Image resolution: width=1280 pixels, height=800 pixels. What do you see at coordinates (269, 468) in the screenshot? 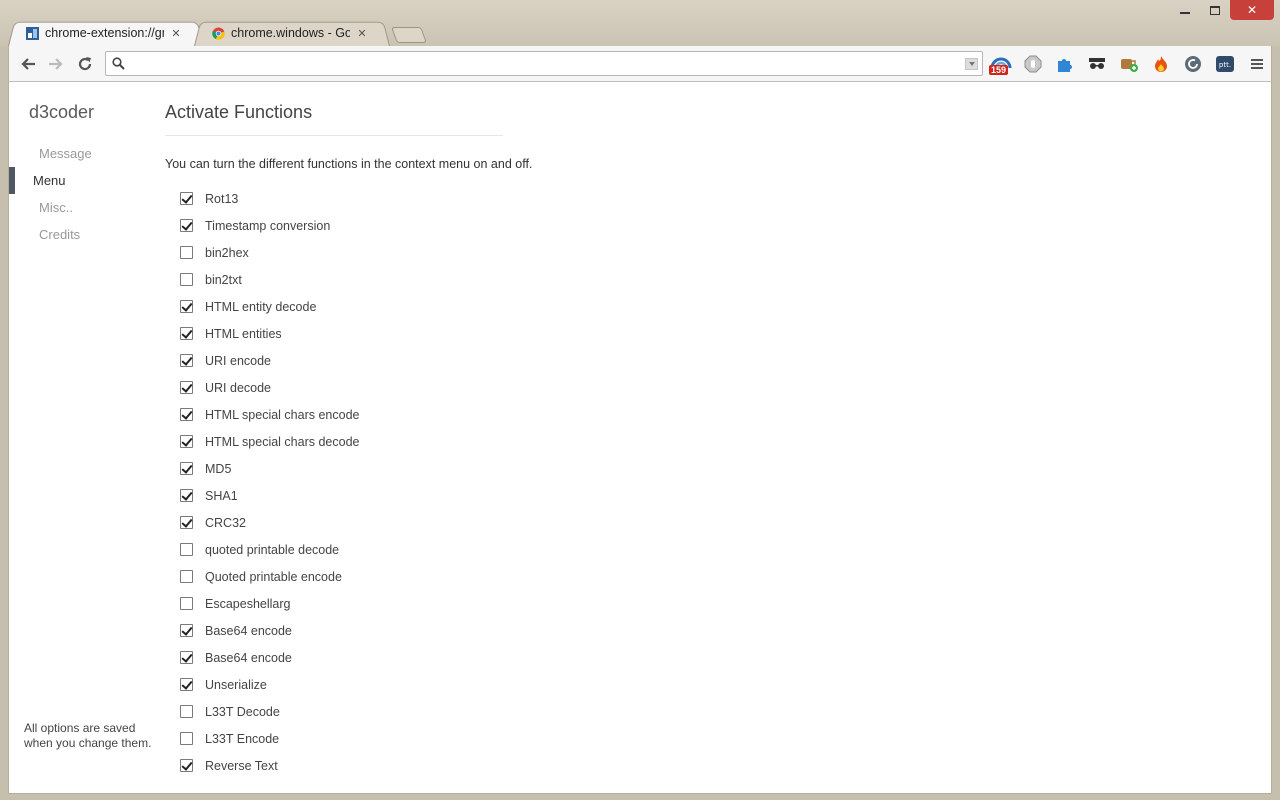
I see `function-option: MD5` at bounding box center [269, 468].